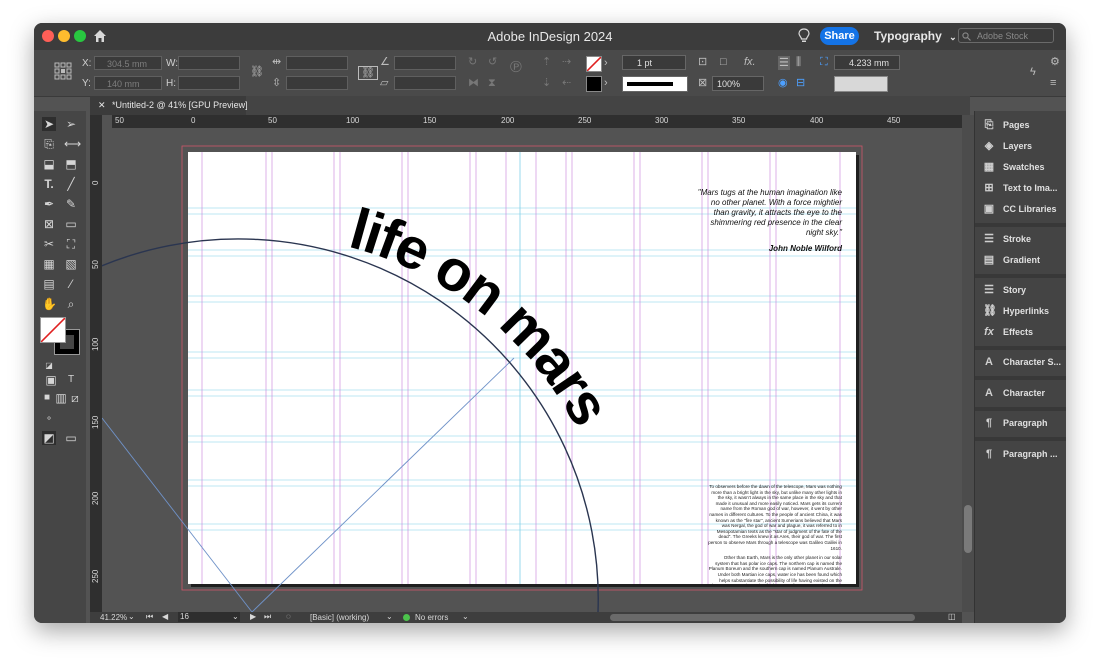  Describe the element at coordinates (49, 264) in the screenshot. I see `gradient-swatch-tool-icon: ▦` at that location.